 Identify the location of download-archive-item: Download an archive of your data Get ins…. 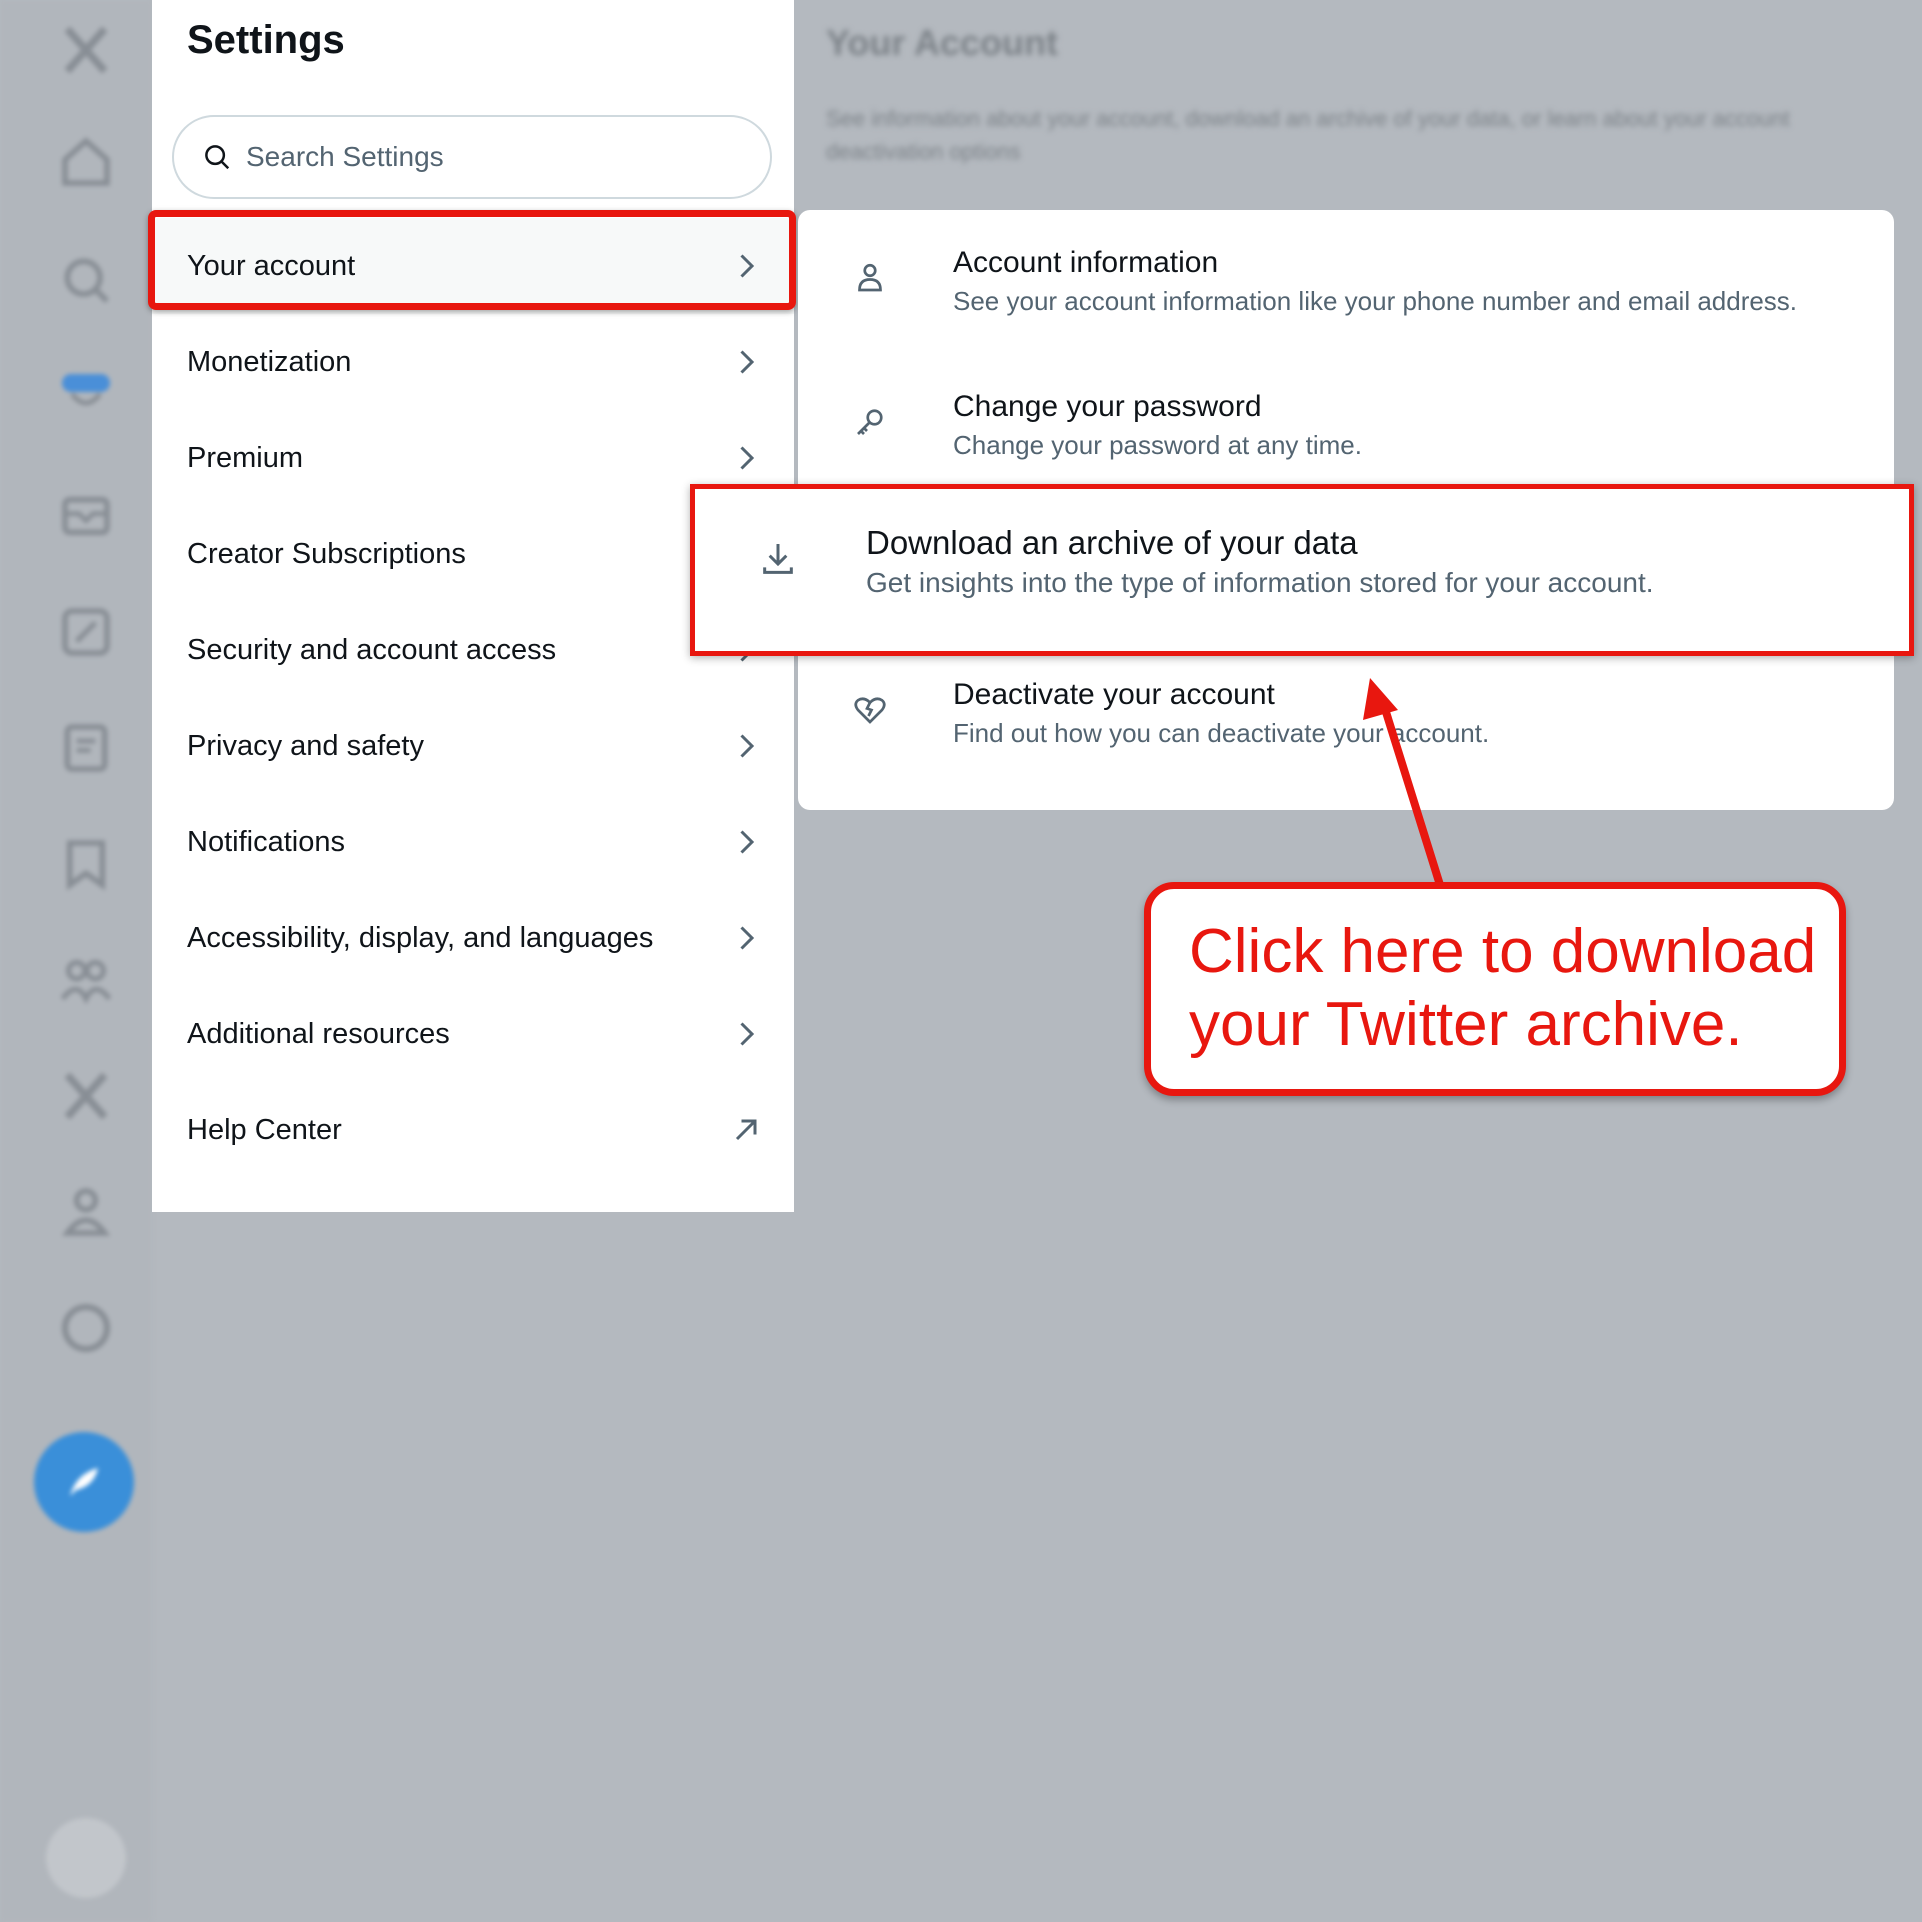
(1302, 570).